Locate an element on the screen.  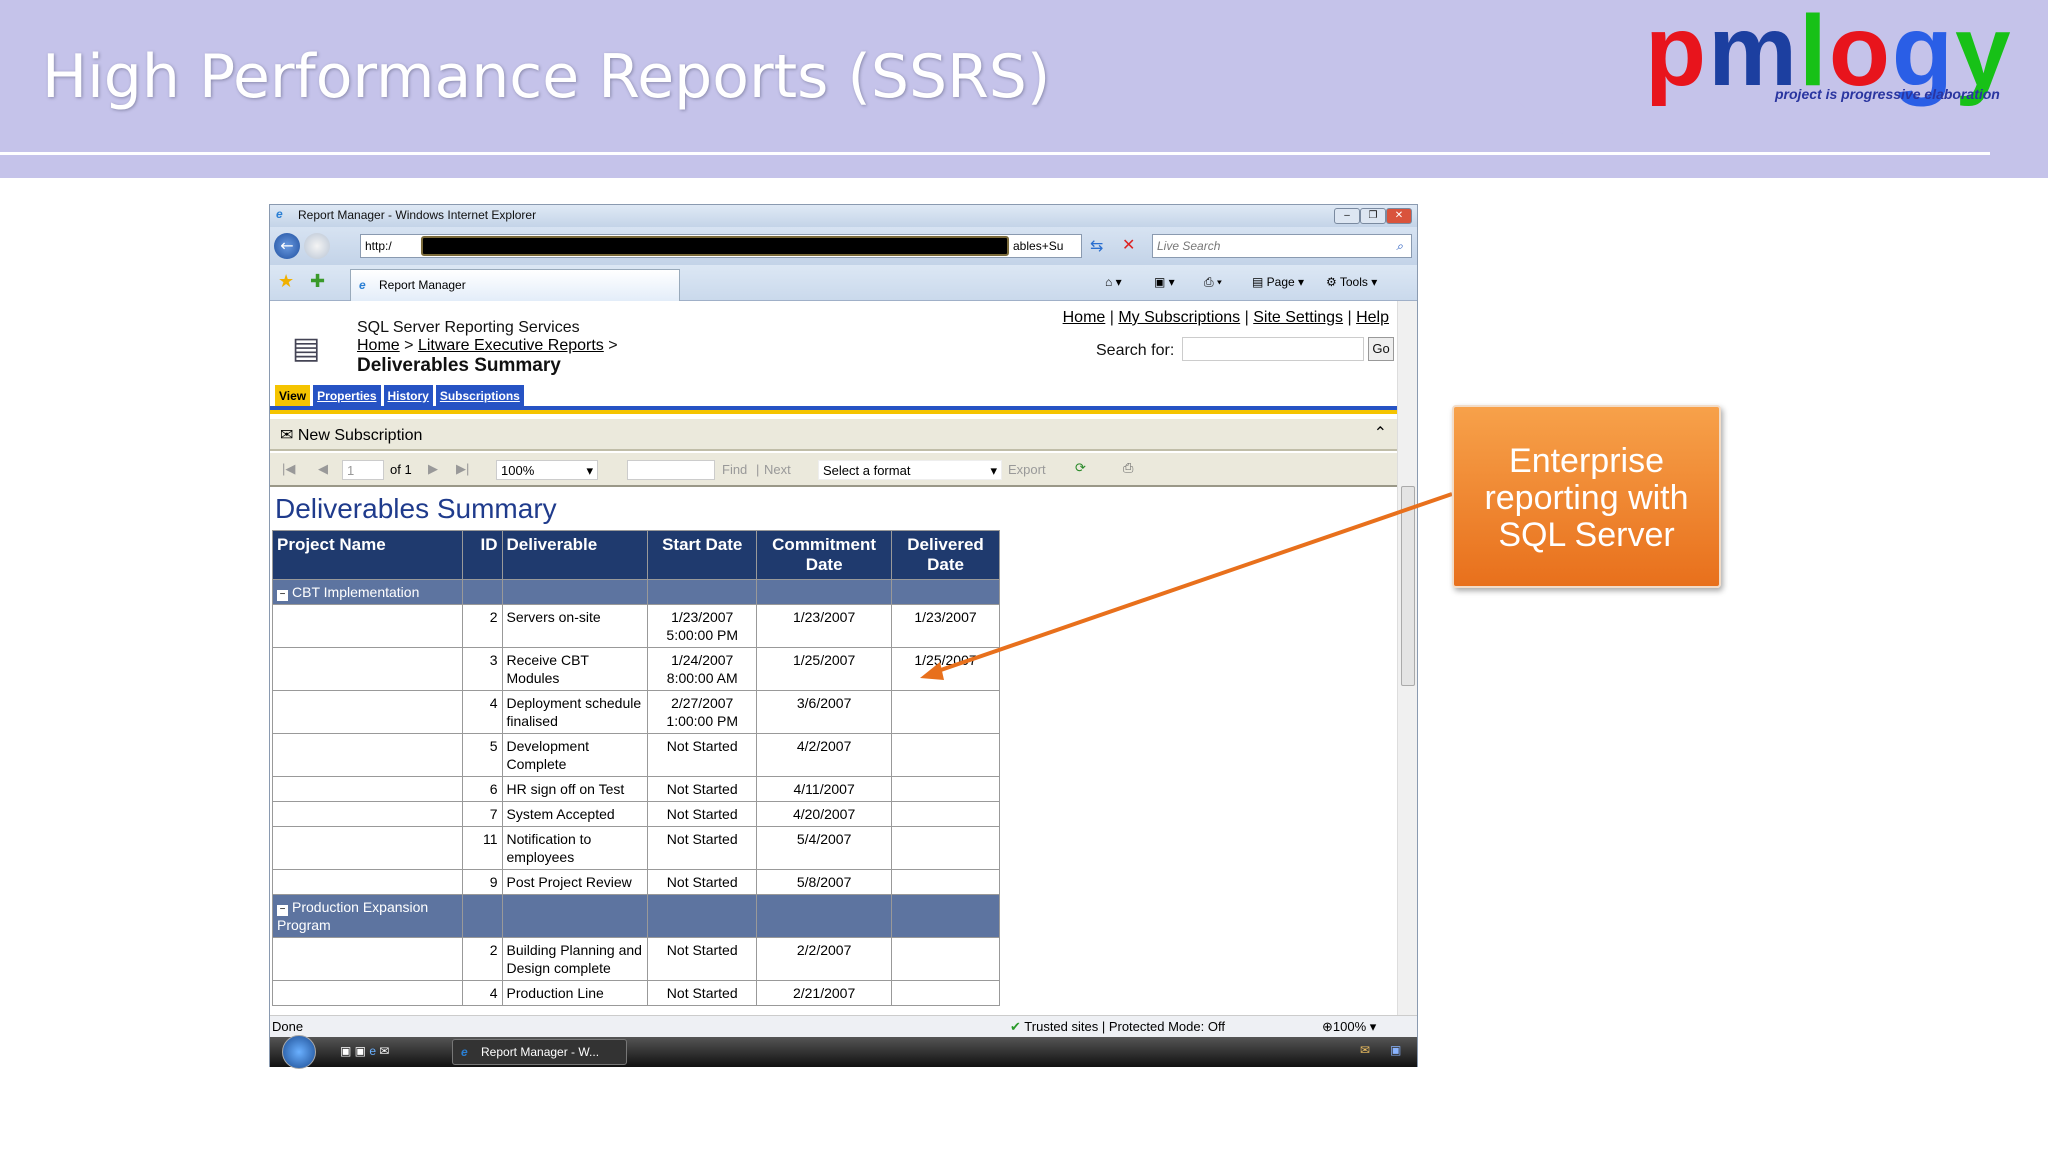
callout-box: Enterprise reporting with SQL Server is located at coordinates (1586, 496).